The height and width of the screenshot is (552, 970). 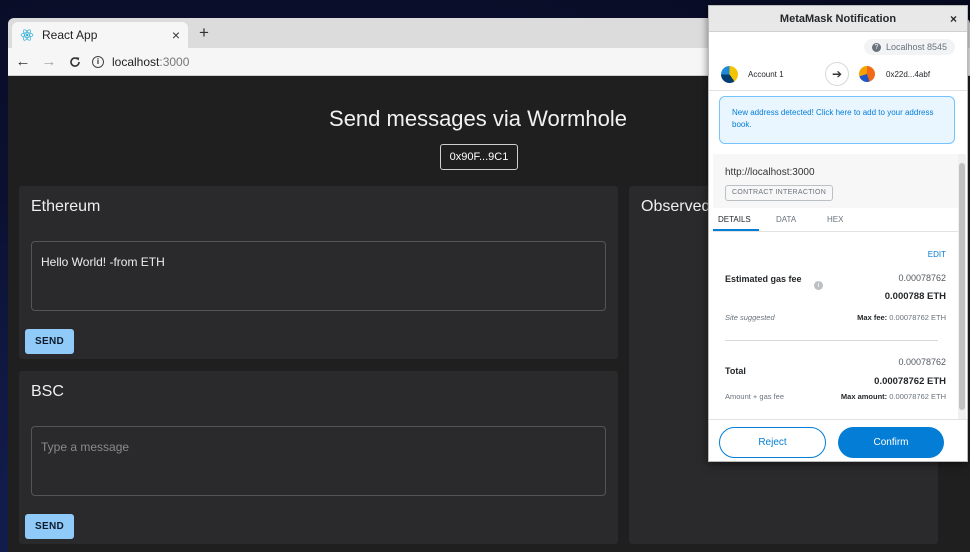 I want to click on tab-title: React App, so click(x=70, y=35).